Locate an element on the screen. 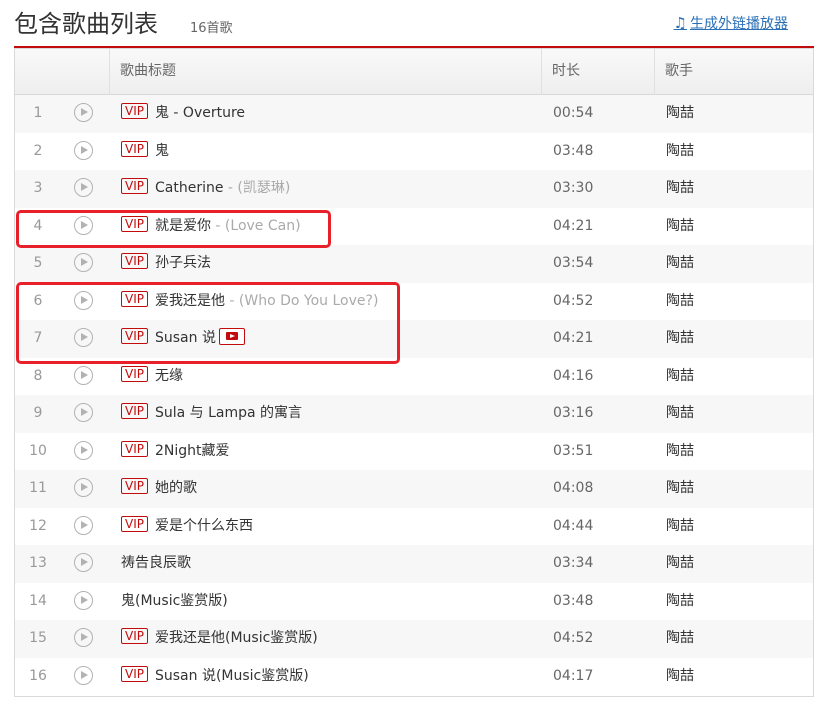  table-row: 10 VIP 2Night藏爱 03:51 陶喆 is located at coordinates (414, 451).